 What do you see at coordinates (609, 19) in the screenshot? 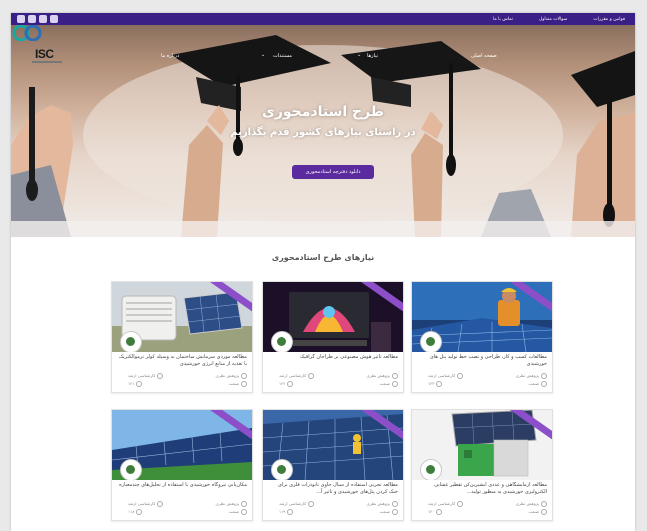
I see `top-link-terms: قوانین و مقررات` at bounding box center [609, 19].